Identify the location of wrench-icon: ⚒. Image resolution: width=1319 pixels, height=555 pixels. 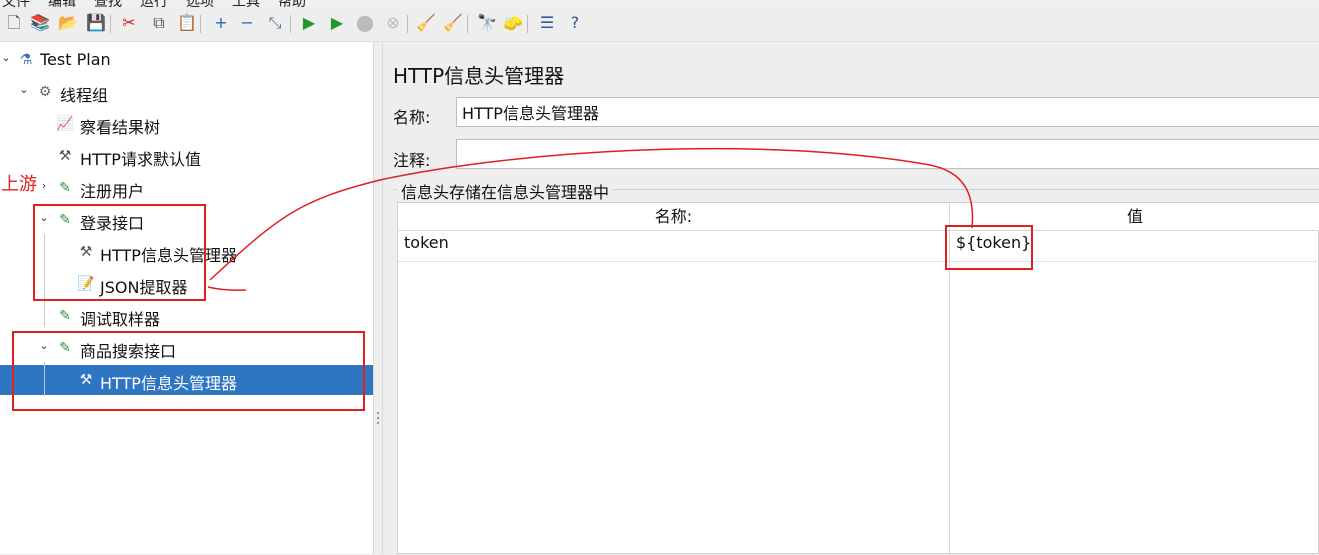
(65, 156).